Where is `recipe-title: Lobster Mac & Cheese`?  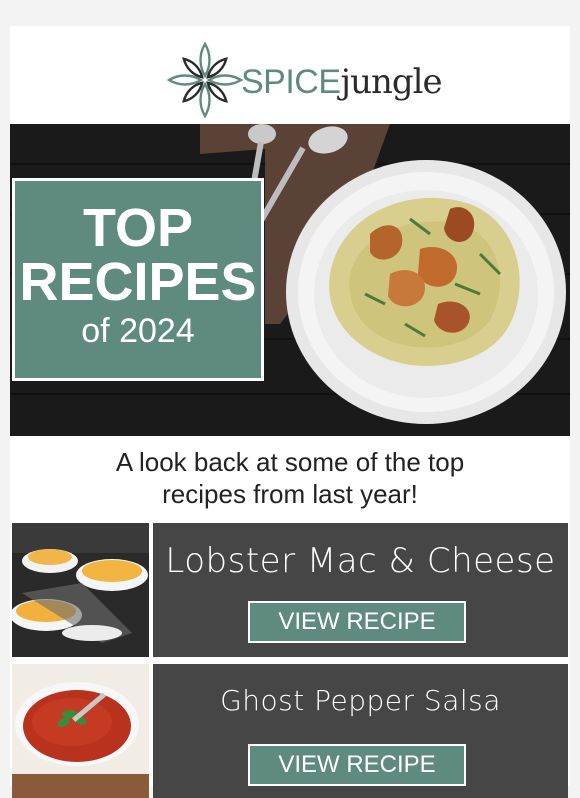 recipe-title: Lobster Mac & Cheese is located at coordinates (360, 561).